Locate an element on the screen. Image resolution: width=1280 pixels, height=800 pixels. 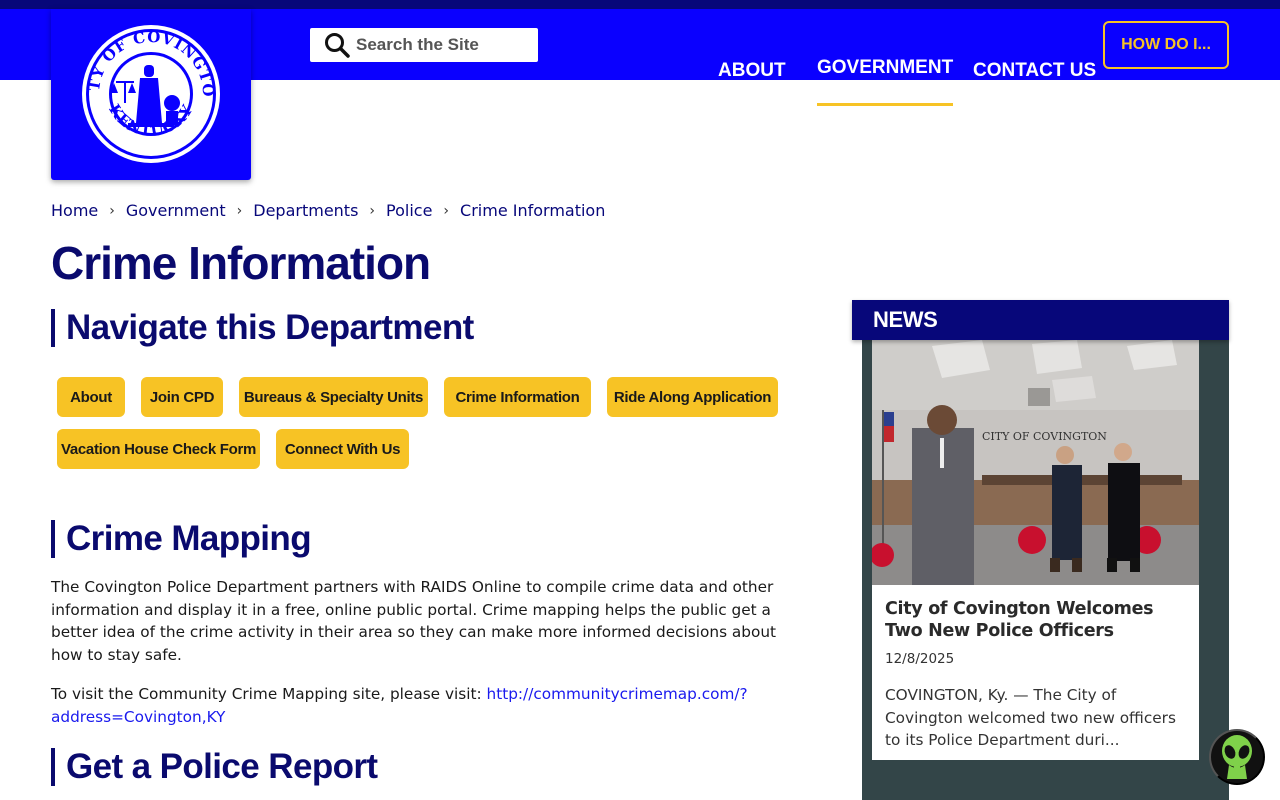
crime-mapping-heading: Crime Mapping is located at coordinates (181, 539).